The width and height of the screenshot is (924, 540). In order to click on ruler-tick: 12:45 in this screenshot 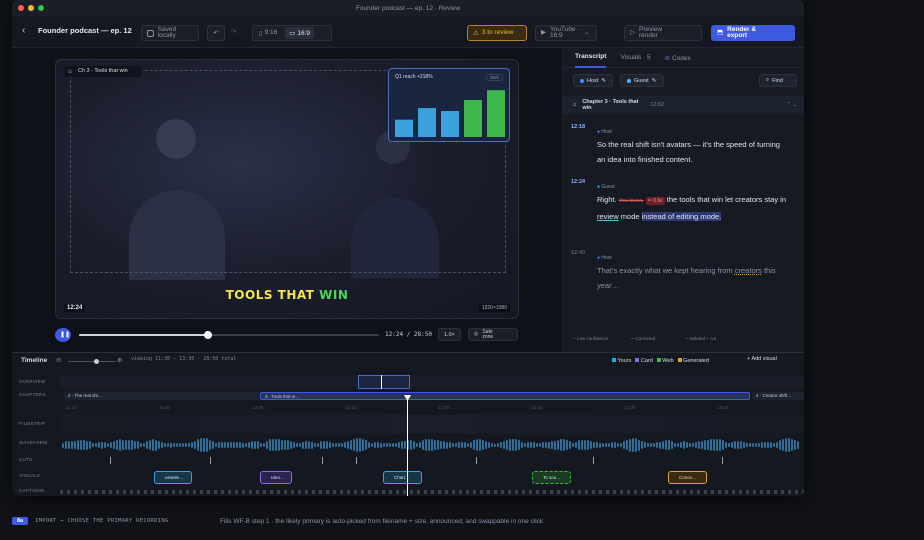, I will do `click(537, 407)`.